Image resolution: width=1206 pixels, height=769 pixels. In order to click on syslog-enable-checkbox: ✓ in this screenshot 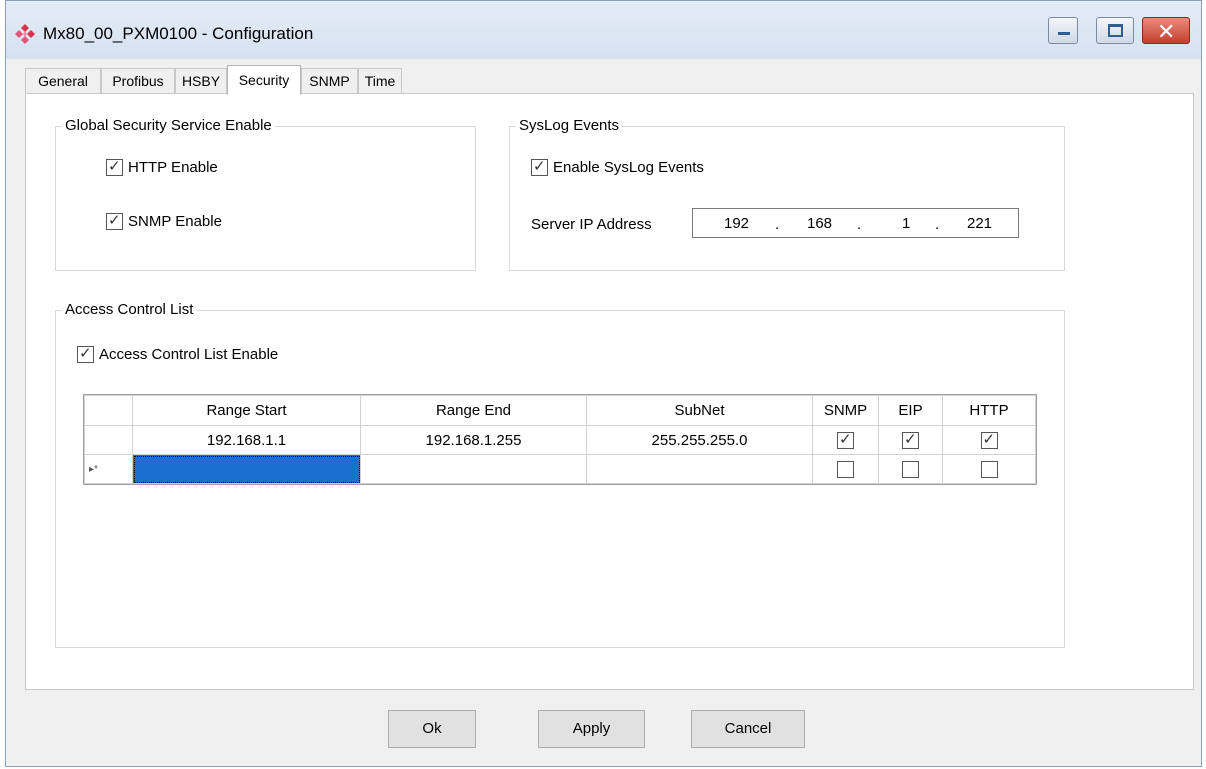, I will do `click(539, 166)`.